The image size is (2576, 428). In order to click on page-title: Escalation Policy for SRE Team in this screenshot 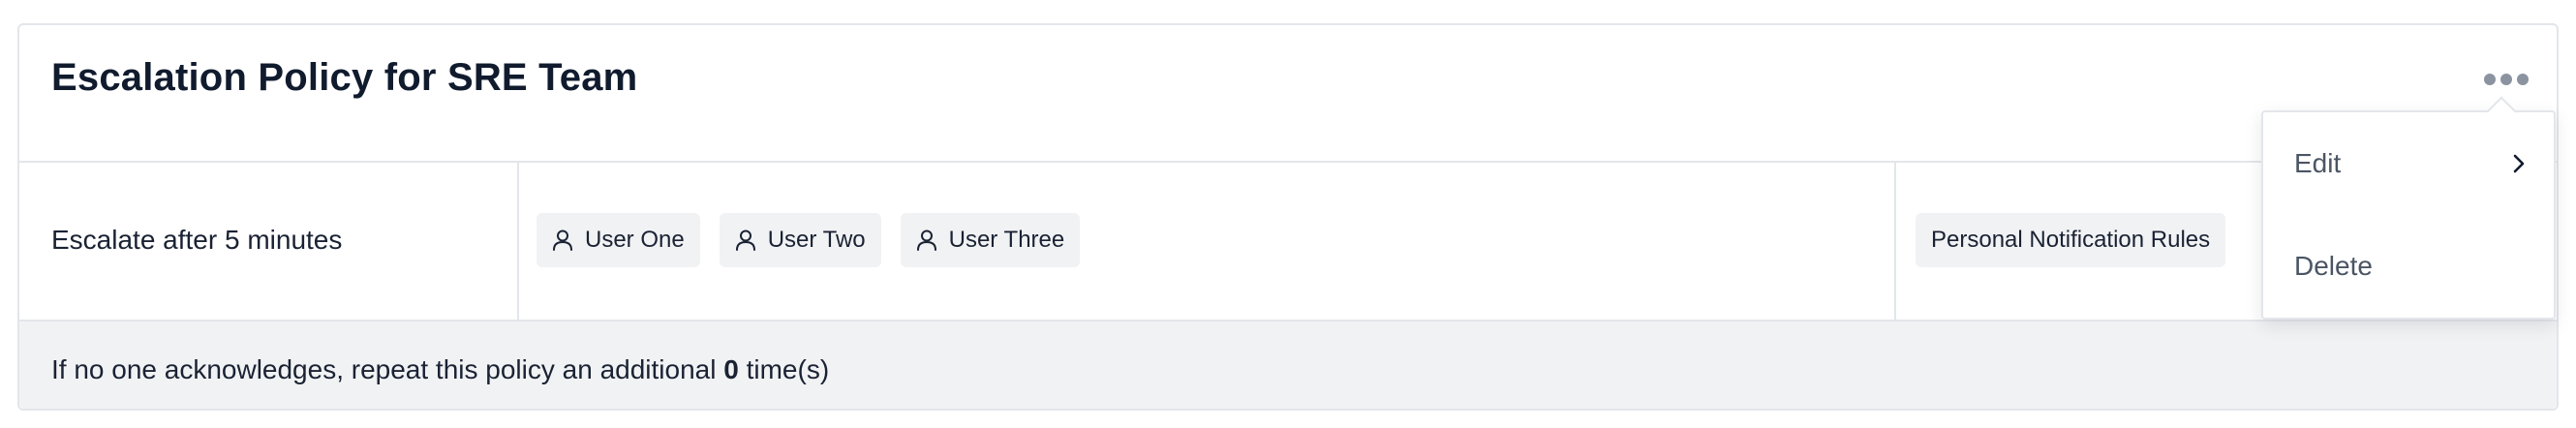, I will do `click(344, 77)`.